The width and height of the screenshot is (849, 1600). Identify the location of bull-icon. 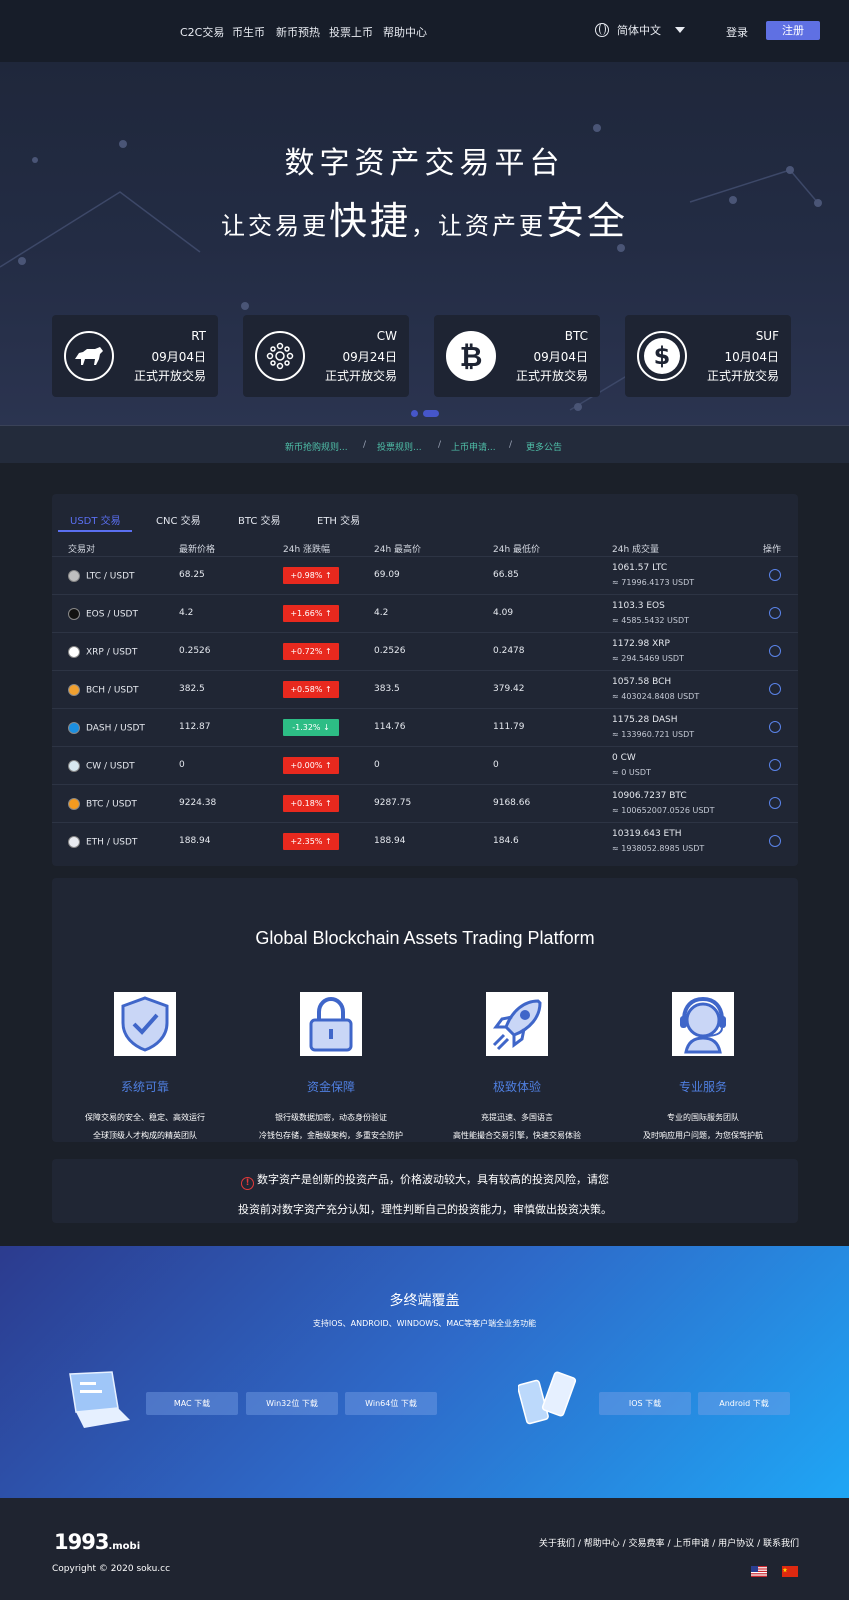
(89, 356).